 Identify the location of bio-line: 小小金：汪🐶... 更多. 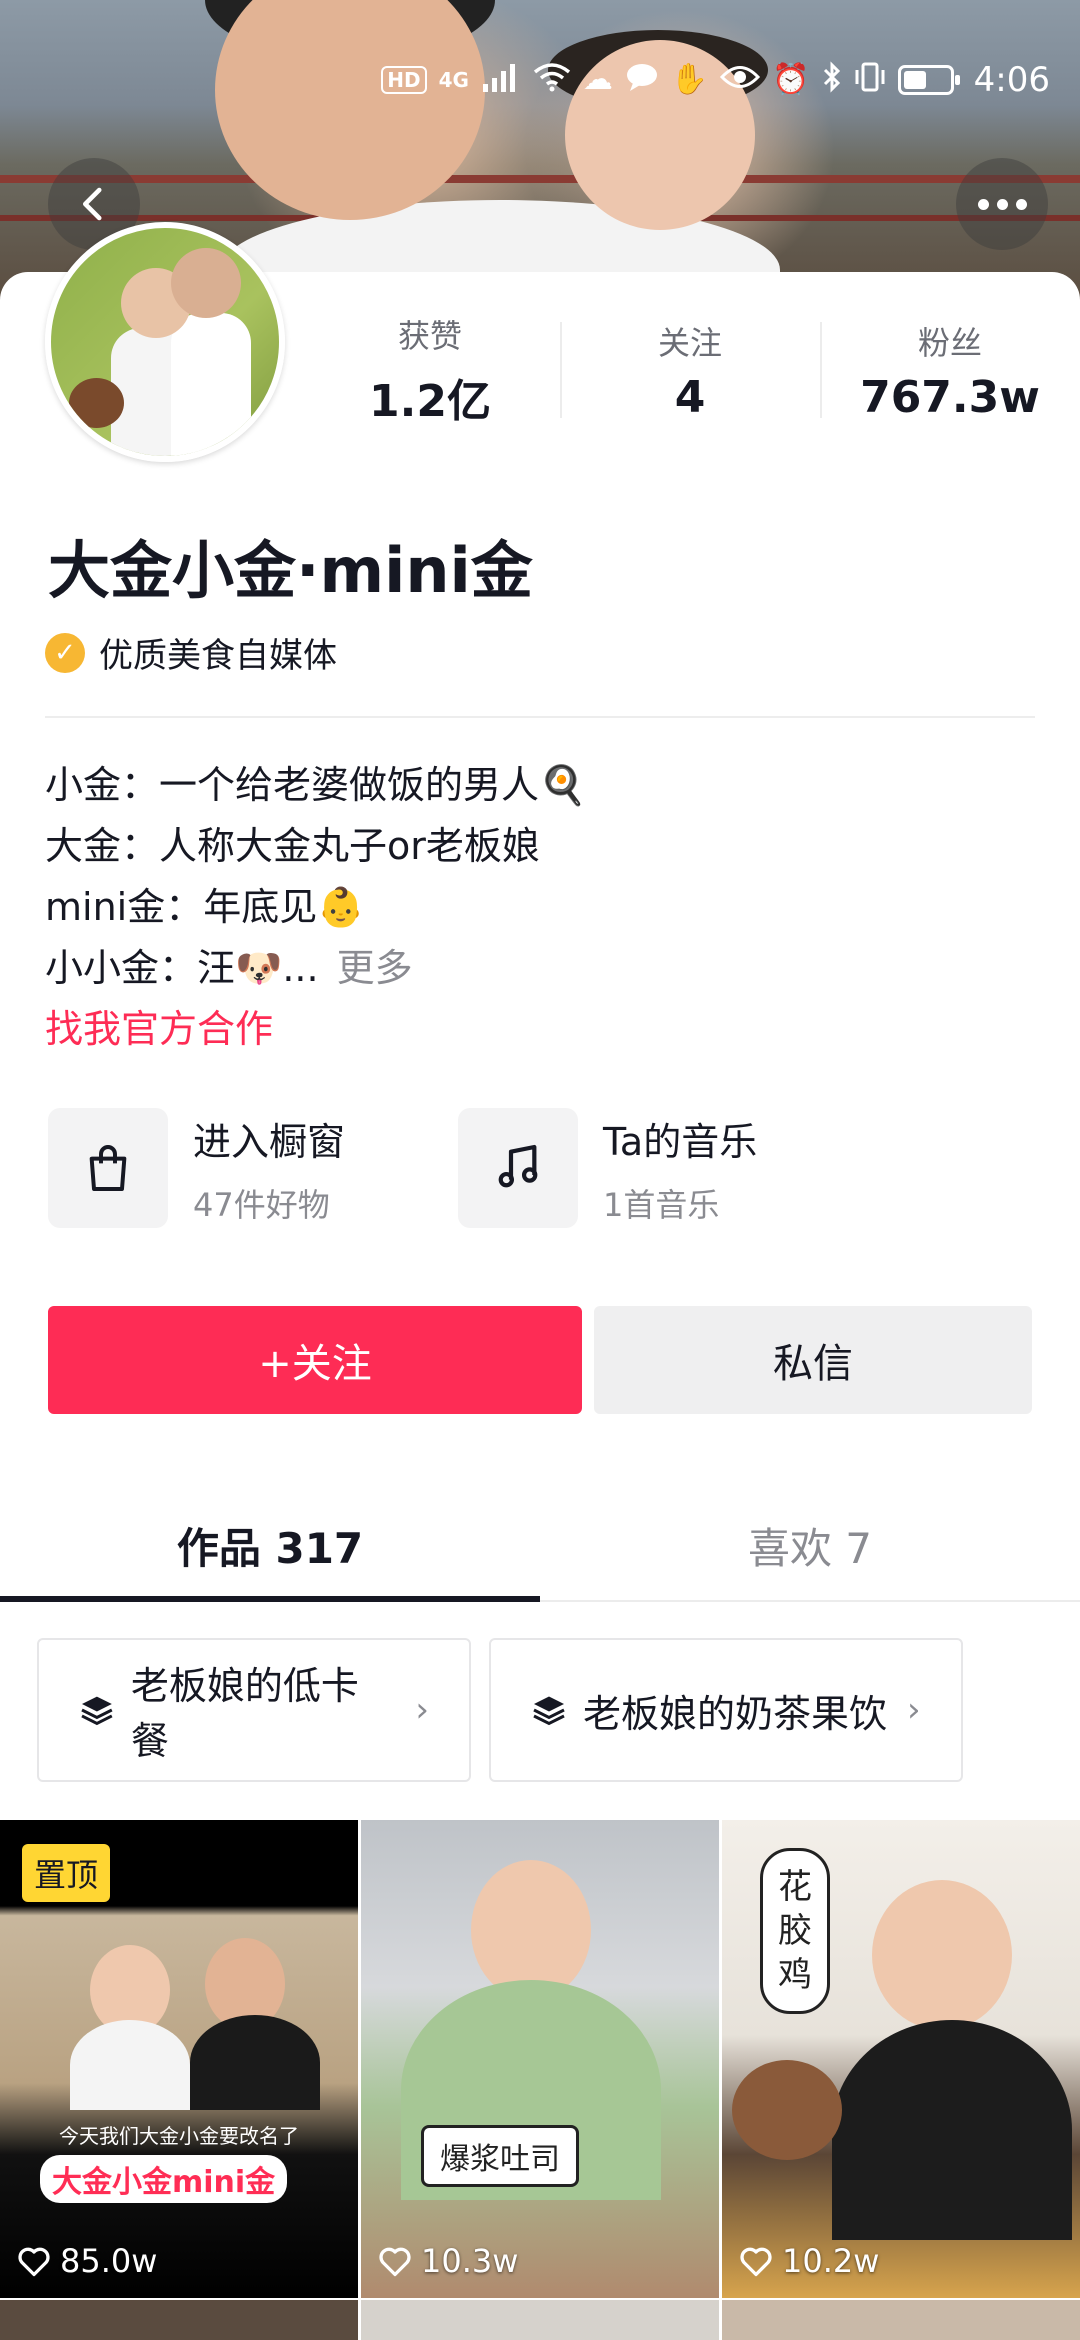
(315, 968).